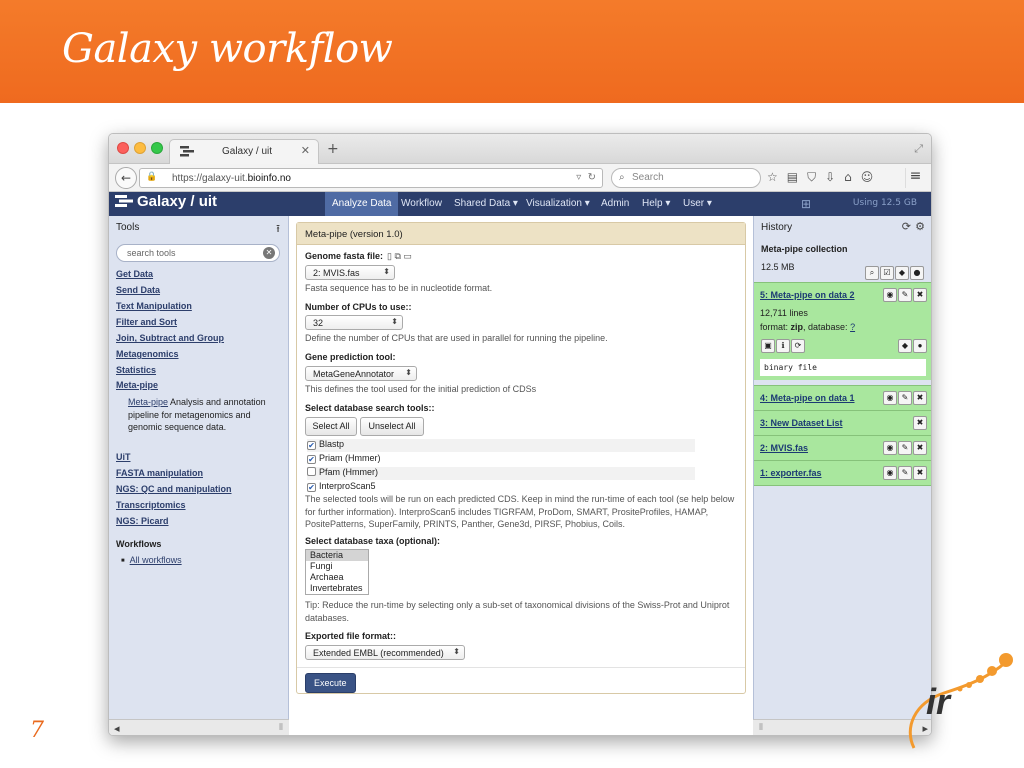  I want to click on taxa-option: Archaea, so click(337, 577).